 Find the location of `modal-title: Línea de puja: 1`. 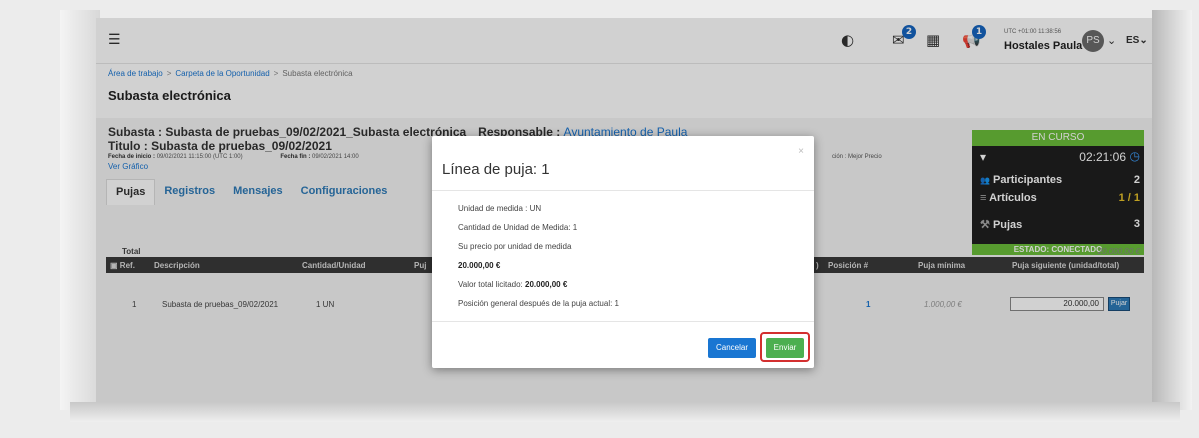

modal-title: Línea de puja: 1 is located at coordinates (496, 169).